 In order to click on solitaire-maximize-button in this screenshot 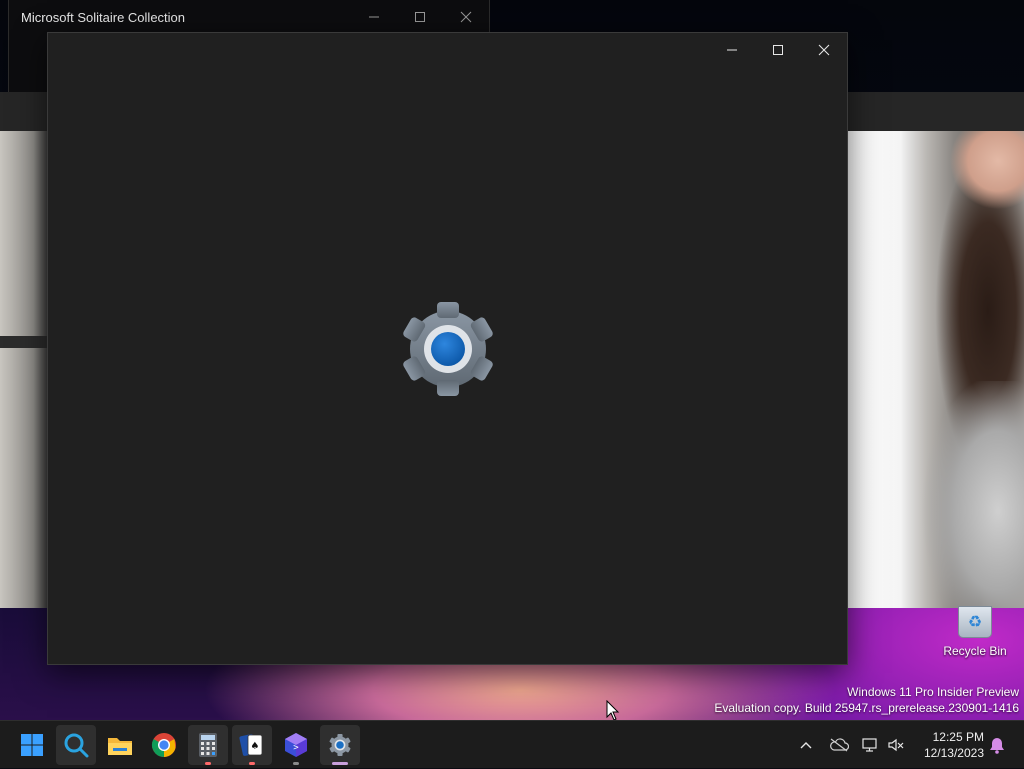, I will do `click(420, 17)`.